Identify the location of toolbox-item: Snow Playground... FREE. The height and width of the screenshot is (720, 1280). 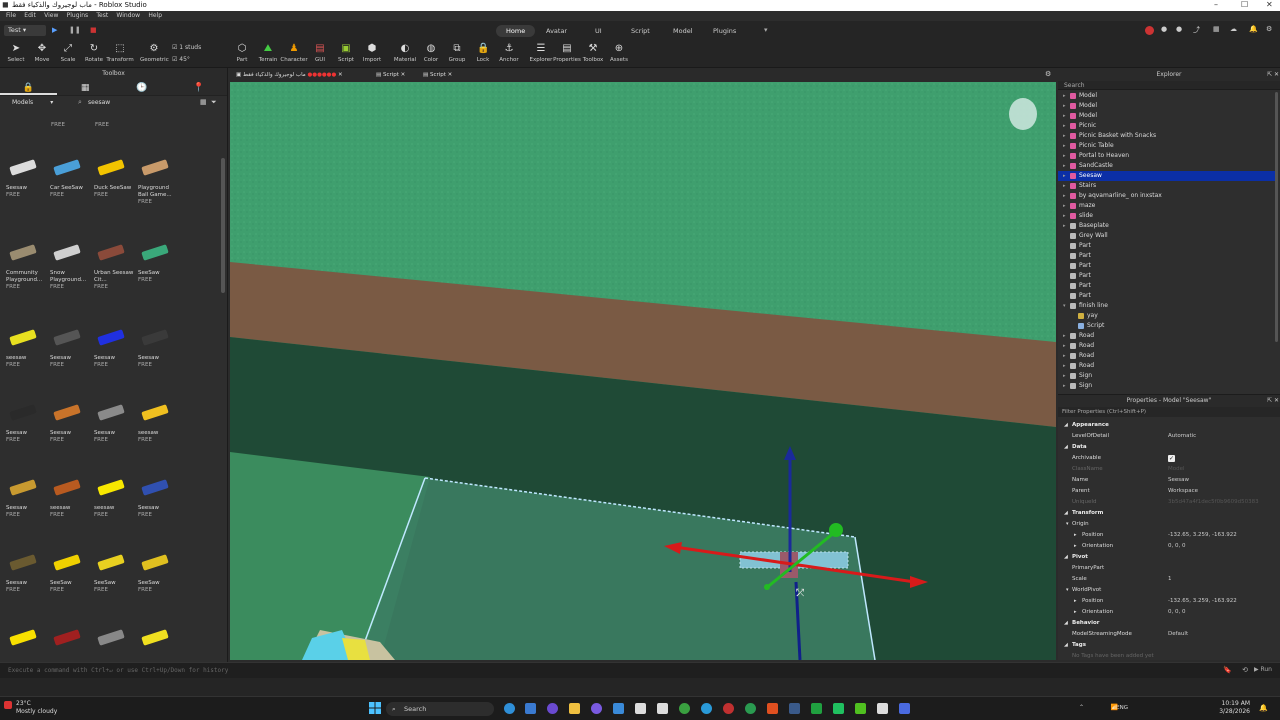
(70, 264).